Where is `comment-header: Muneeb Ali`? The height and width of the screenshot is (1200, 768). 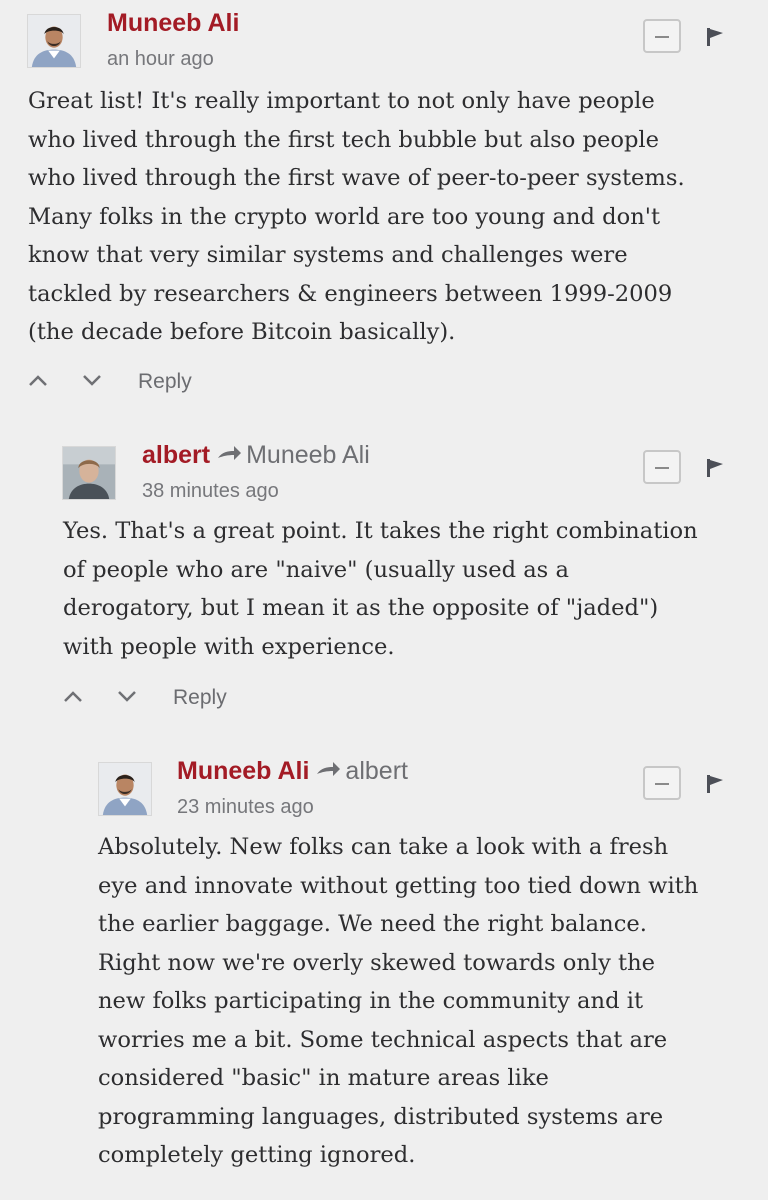 comment-header: Muneeb Ali is located at coordinates (173, 23).